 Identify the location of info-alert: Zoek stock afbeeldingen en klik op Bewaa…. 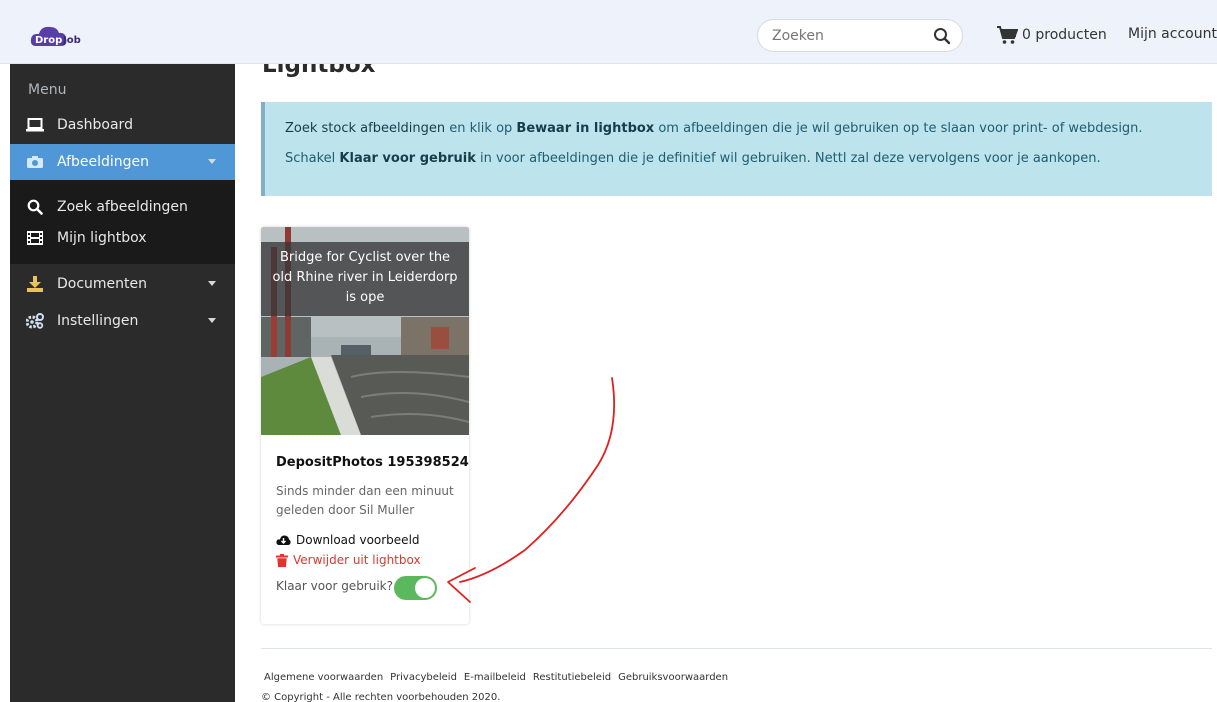
(736, 149).